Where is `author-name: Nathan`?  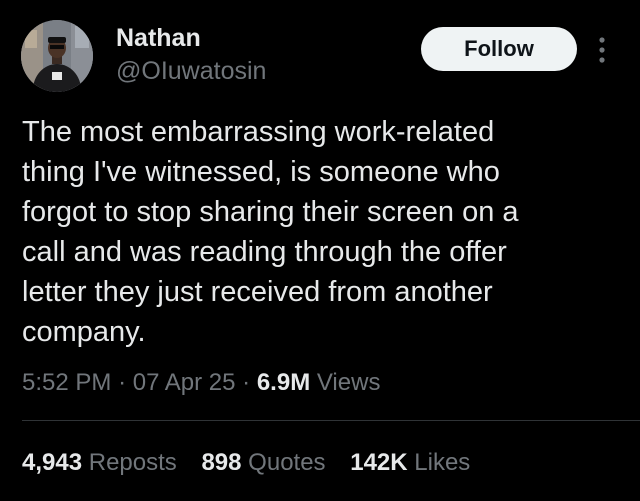
author-name: Nathan is located at coordinates (158, 38).